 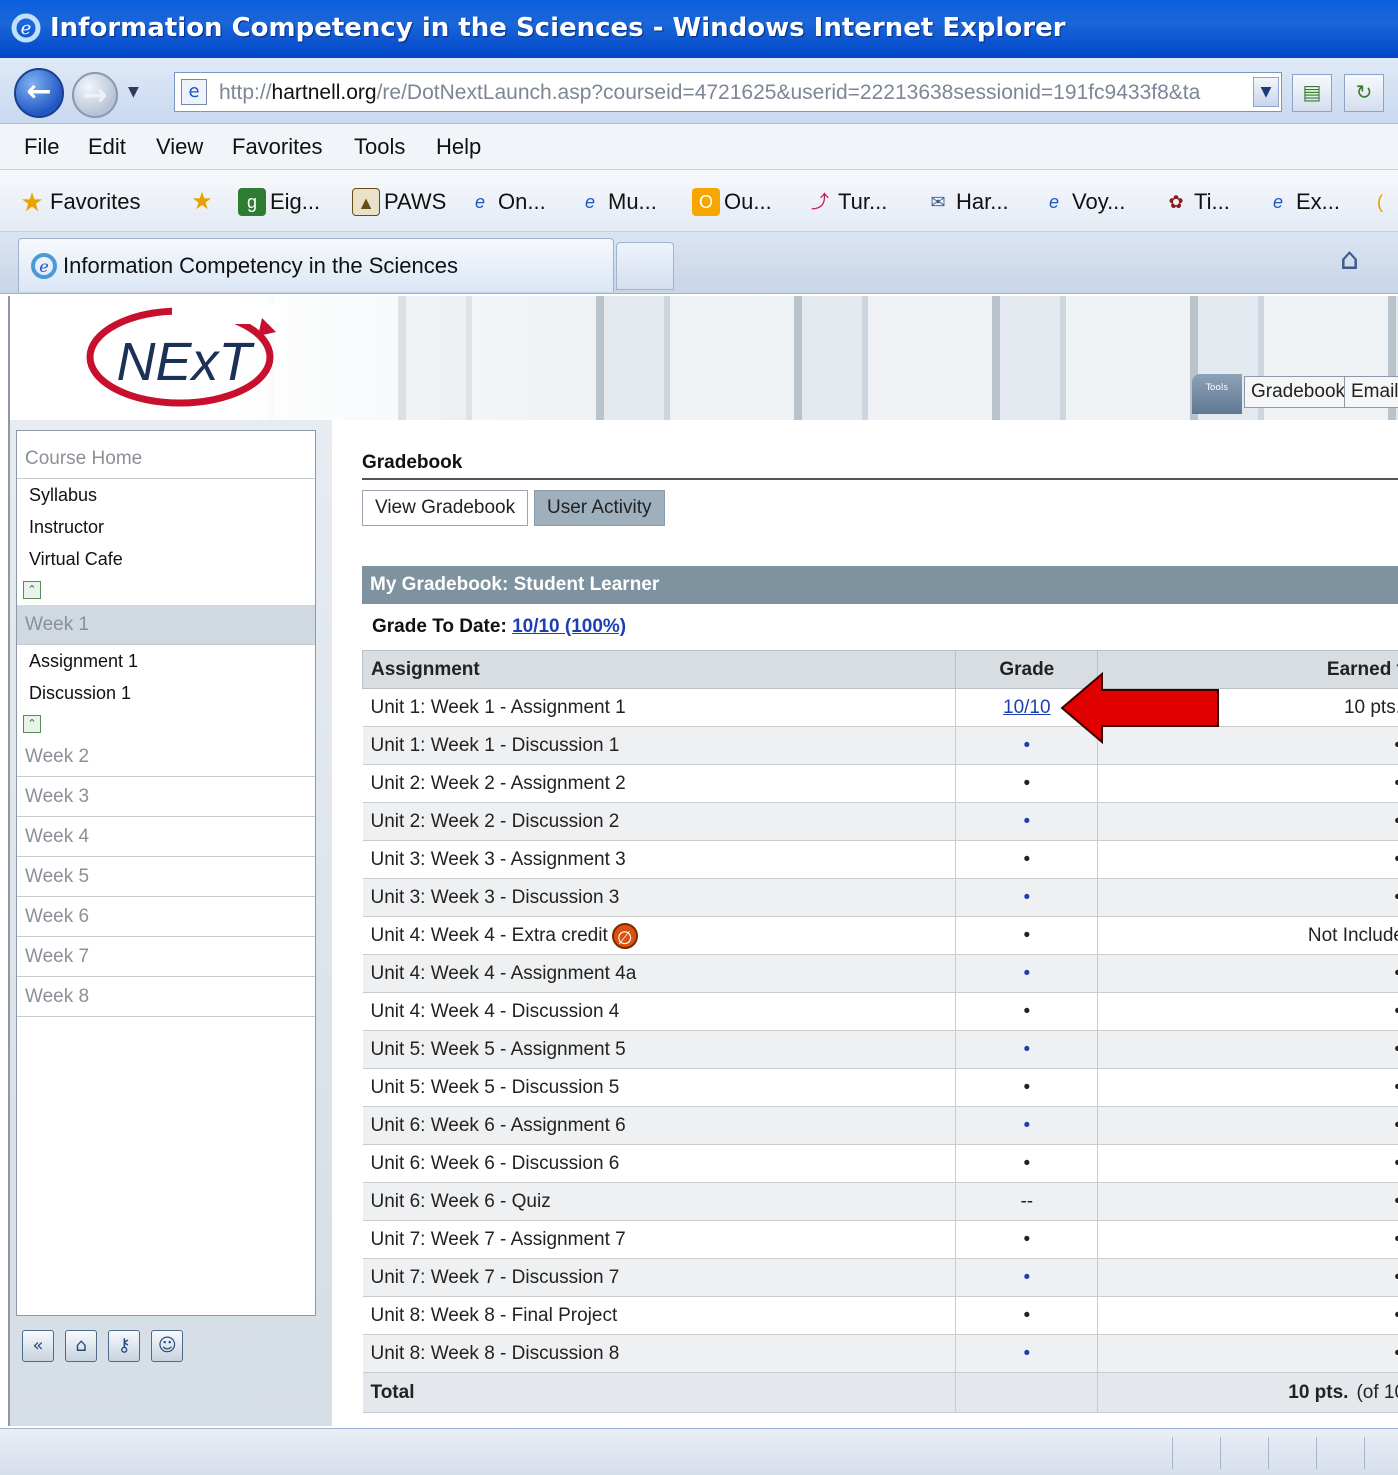 What do you see at coordinates (645, 266) in the screenshot?
I see `new-tab-button` at bounding box center [645, 266].